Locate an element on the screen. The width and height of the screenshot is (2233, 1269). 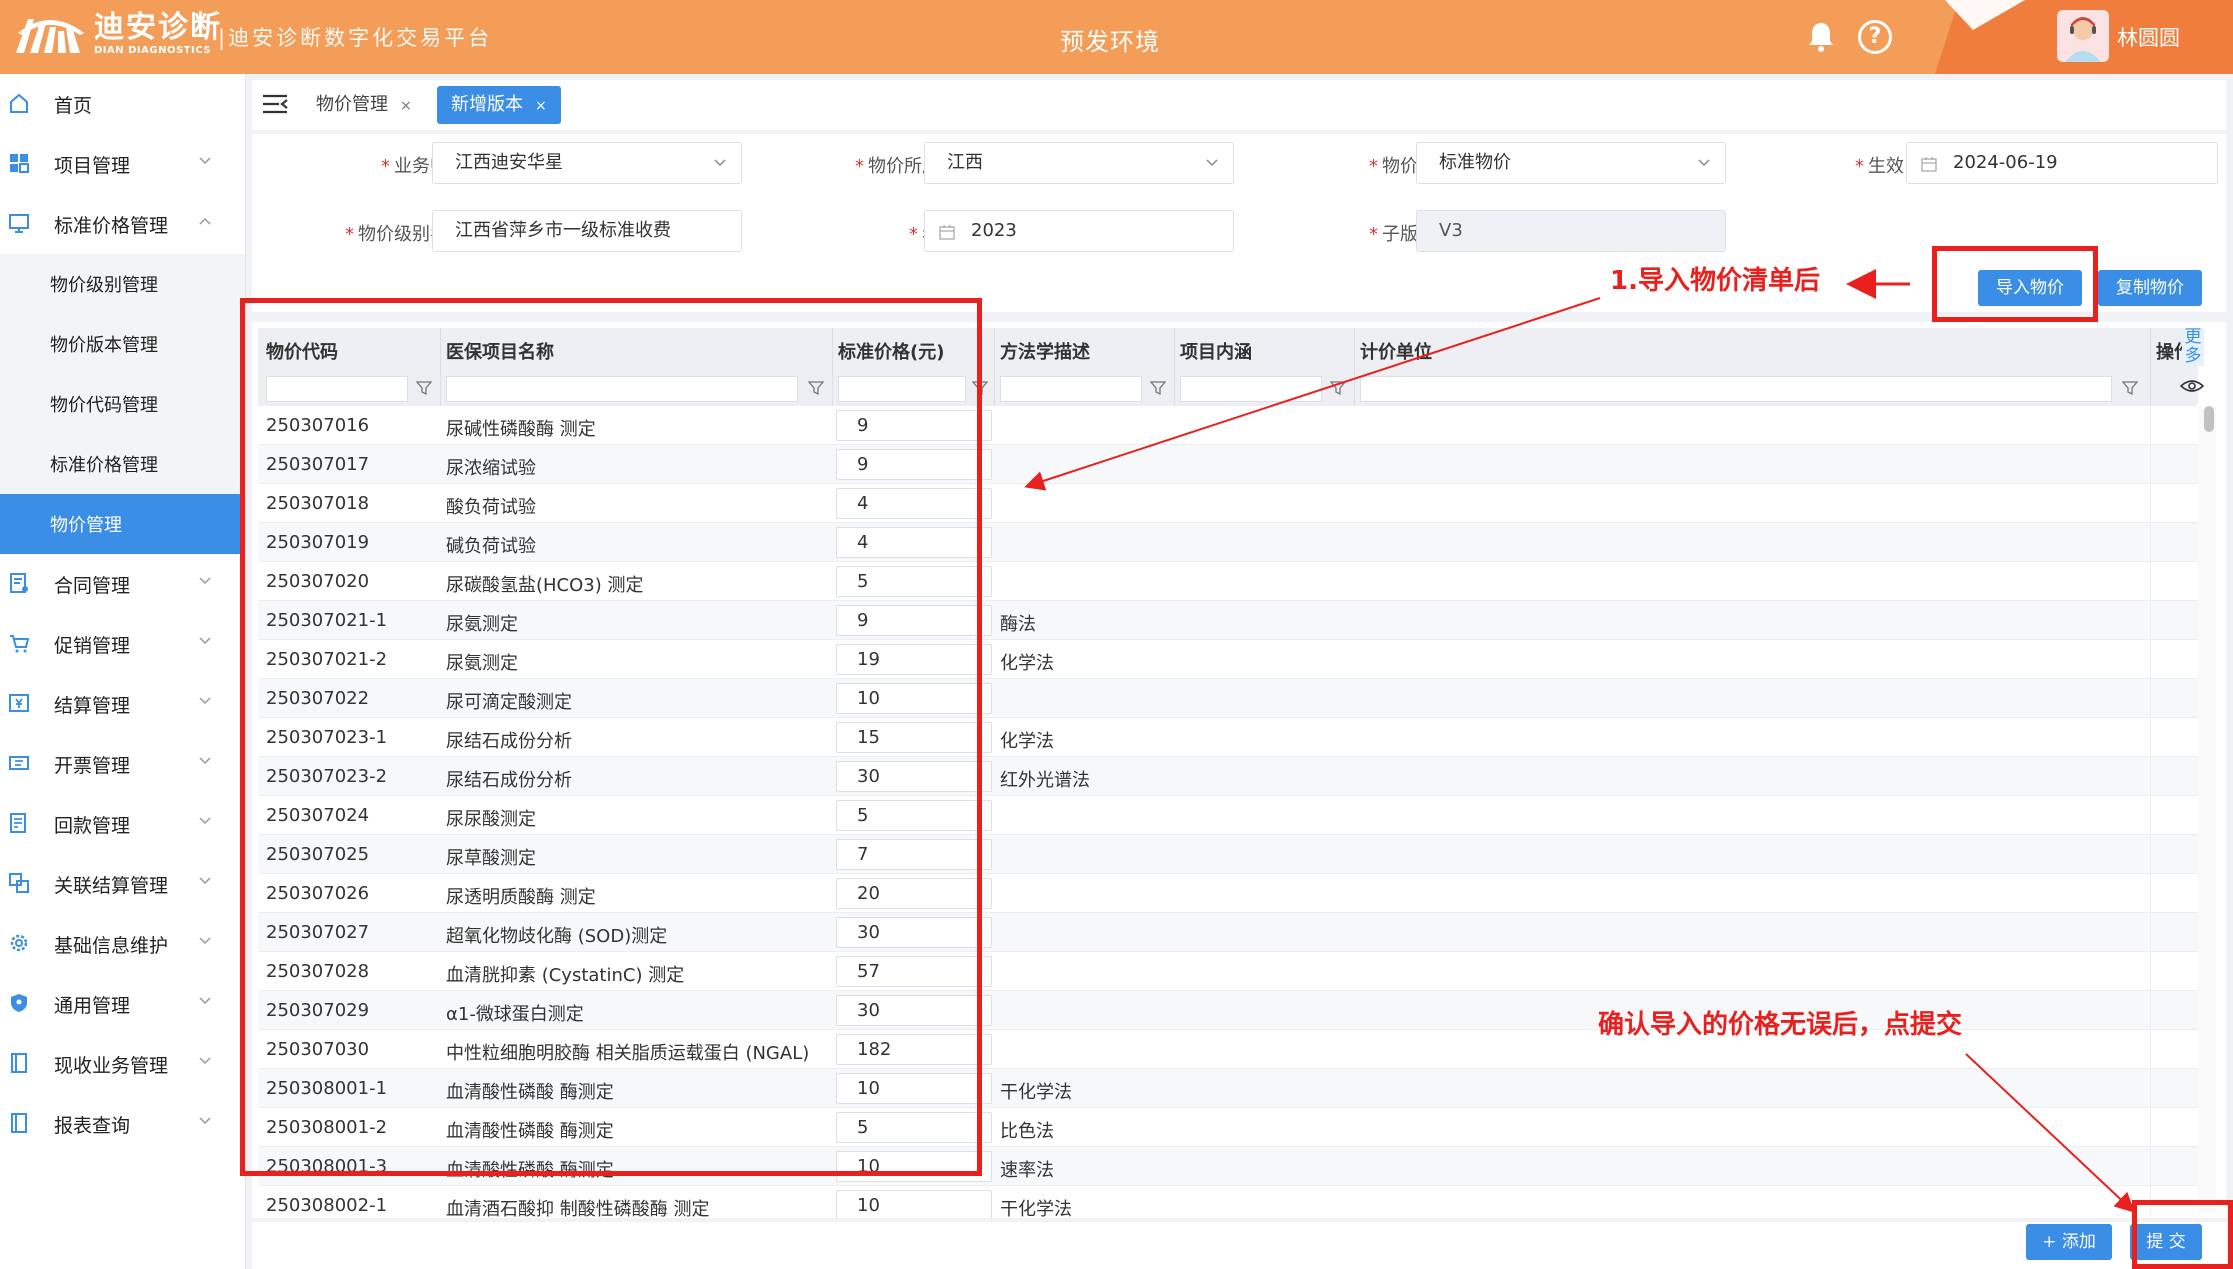
sidebar-item-basic-info: 基础信息维护 is located at coordinates (122, 944).